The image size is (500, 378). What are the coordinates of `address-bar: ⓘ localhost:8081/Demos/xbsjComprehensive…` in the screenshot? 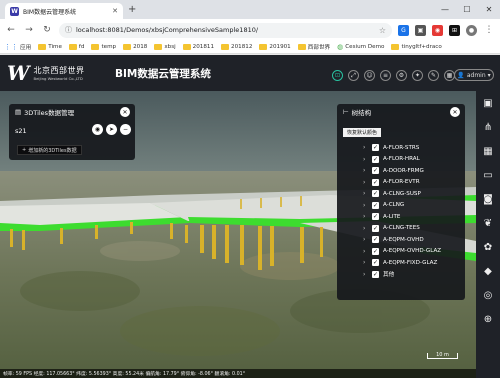 It's located at (225, 30).